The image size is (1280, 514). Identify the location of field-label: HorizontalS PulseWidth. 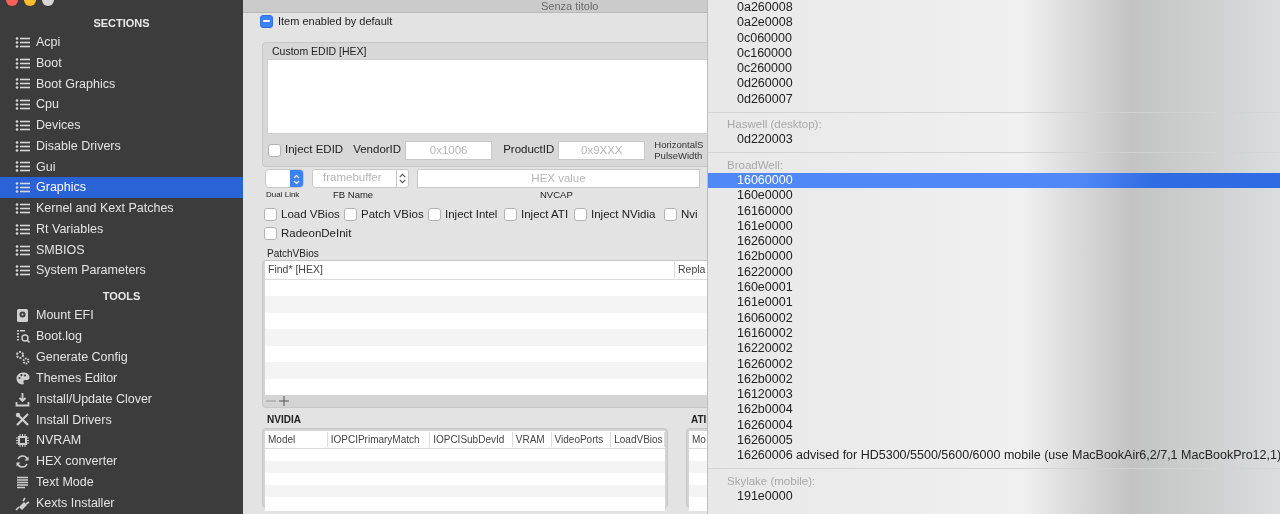
(679, 150).